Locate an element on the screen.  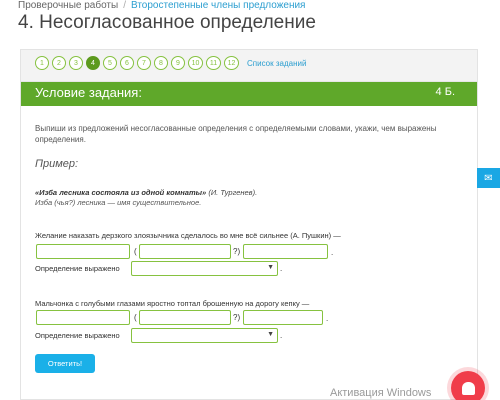
notification-button is located at coordinates (468, 385).